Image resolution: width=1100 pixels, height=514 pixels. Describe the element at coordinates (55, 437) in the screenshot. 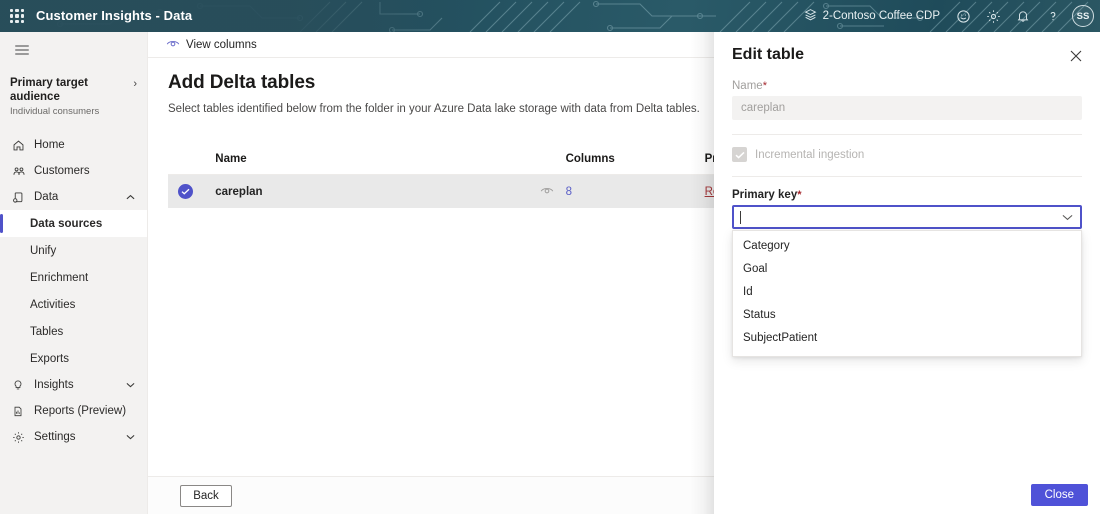

I see `sidebar-item-label: Settings` at that location.